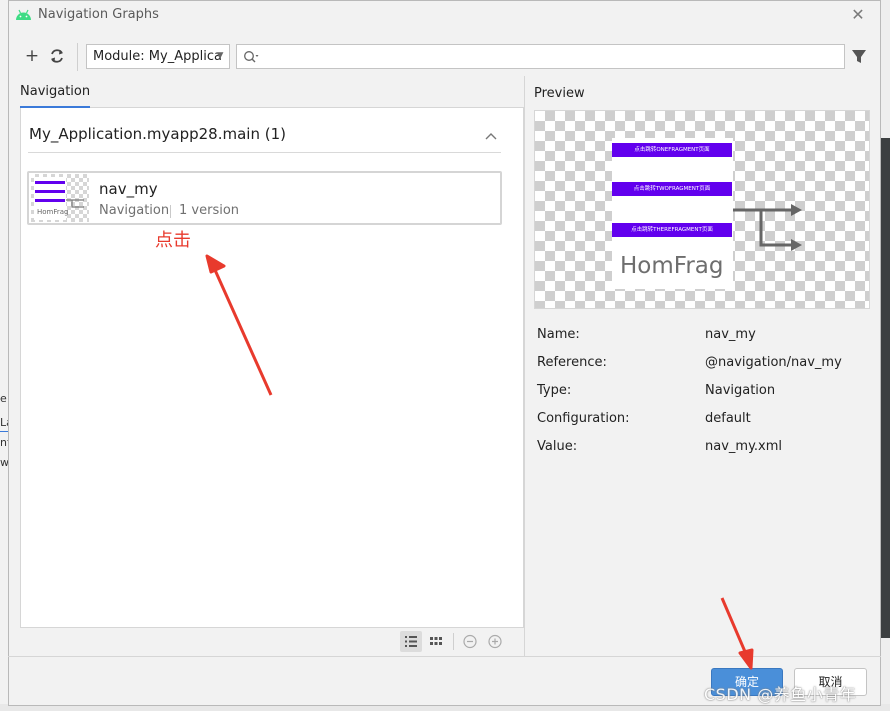 This screenshot has height=711, width=890. What do you see at coordinates (444, 656) in the screenshot?
I see `footer-divider` at bounding box center [444, 656].